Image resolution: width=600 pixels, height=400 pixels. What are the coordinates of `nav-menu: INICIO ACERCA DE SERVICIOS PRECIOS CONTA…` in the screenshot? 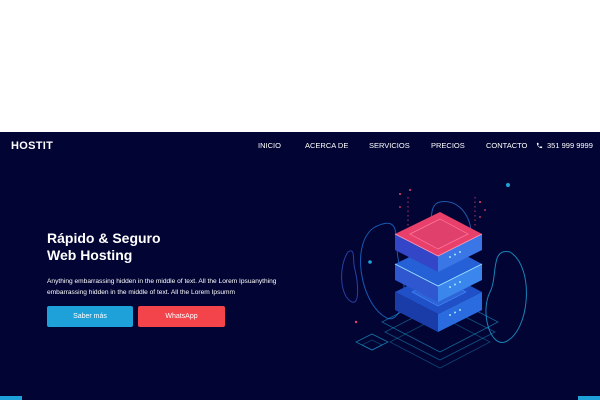 It's located at (300, 147).